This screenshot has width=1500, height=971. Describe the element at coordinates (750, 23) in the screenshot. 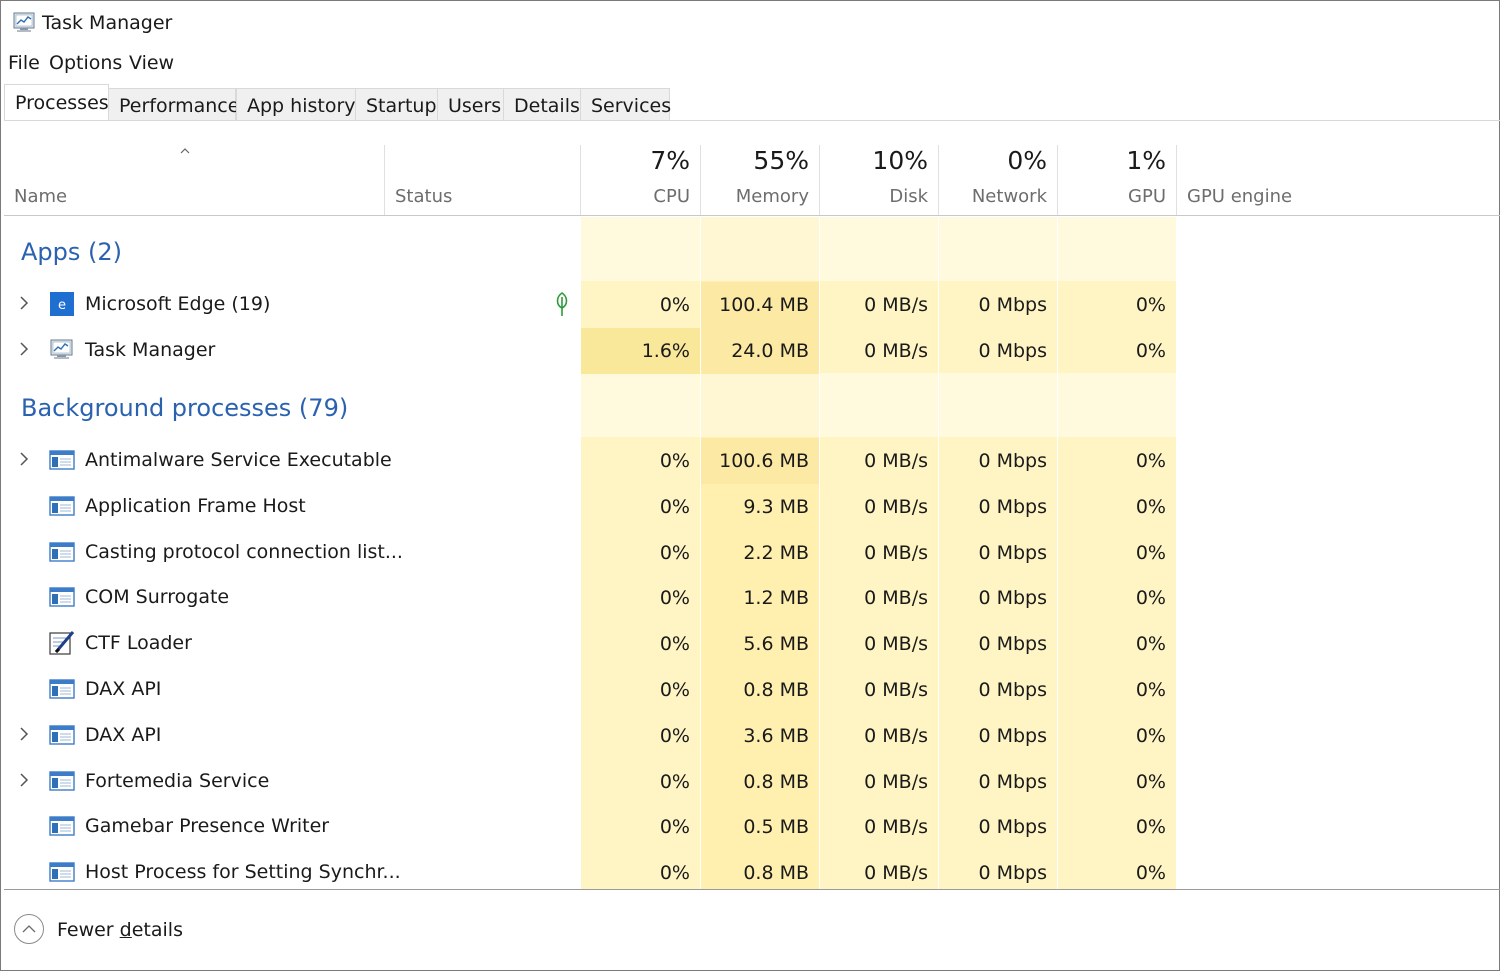

I see `title-bar: Task Manager` at that location.